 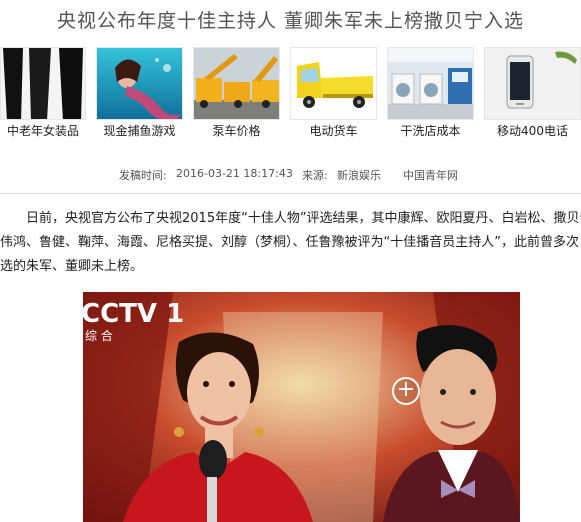 What do you see at coordinates (290, 193) in the screenshot?
I see `meta-divider` at bounding box center [290, 193].